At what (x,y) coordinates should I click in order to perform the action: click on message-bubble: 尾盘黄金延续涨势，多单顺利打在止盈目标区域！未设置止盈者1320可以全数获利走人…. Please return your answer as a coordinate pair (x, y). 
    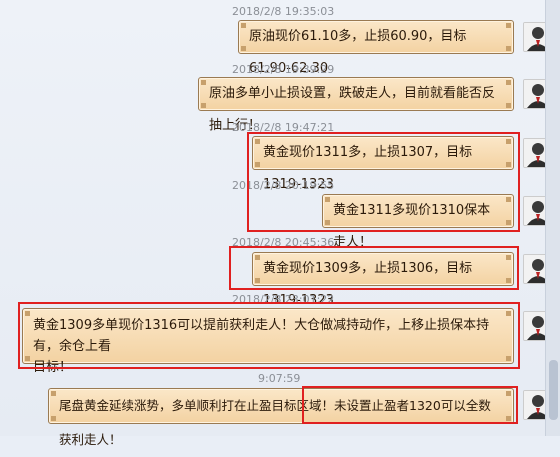
    Looking at the image, I should click on (281, 417).